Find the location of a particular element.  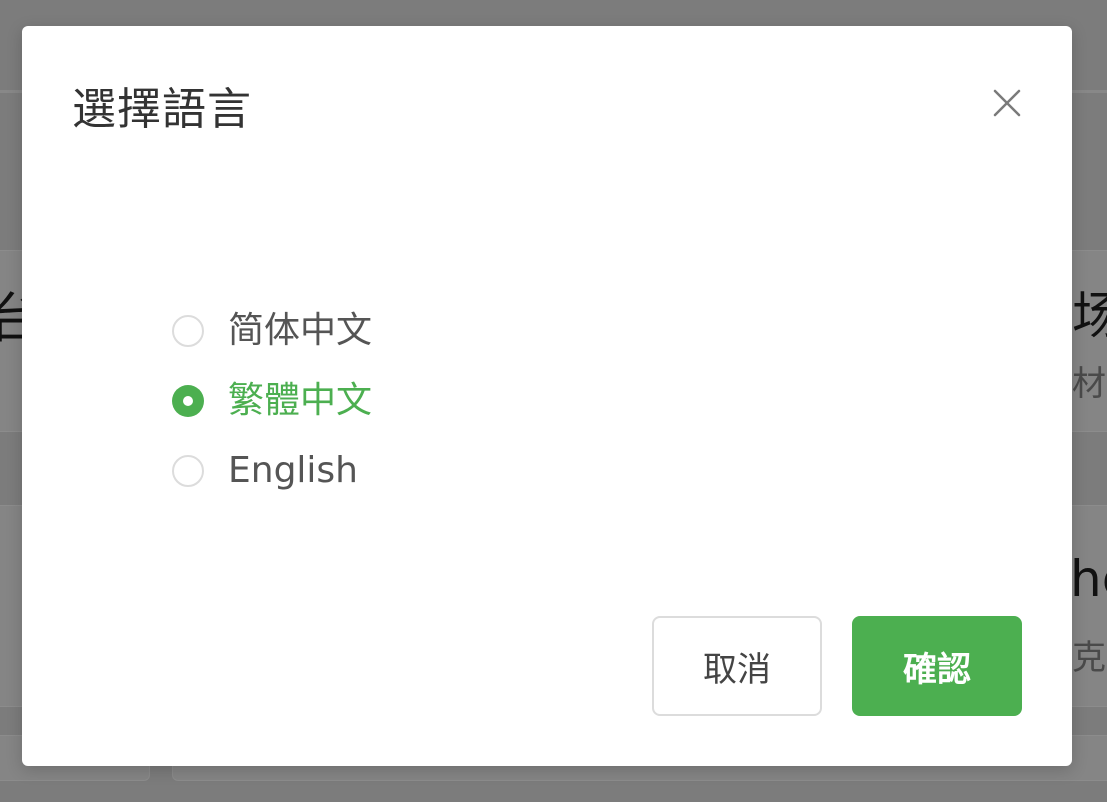

language-radio-group: 简体中文 繁體中文 English is located at coordinates (272, 401).